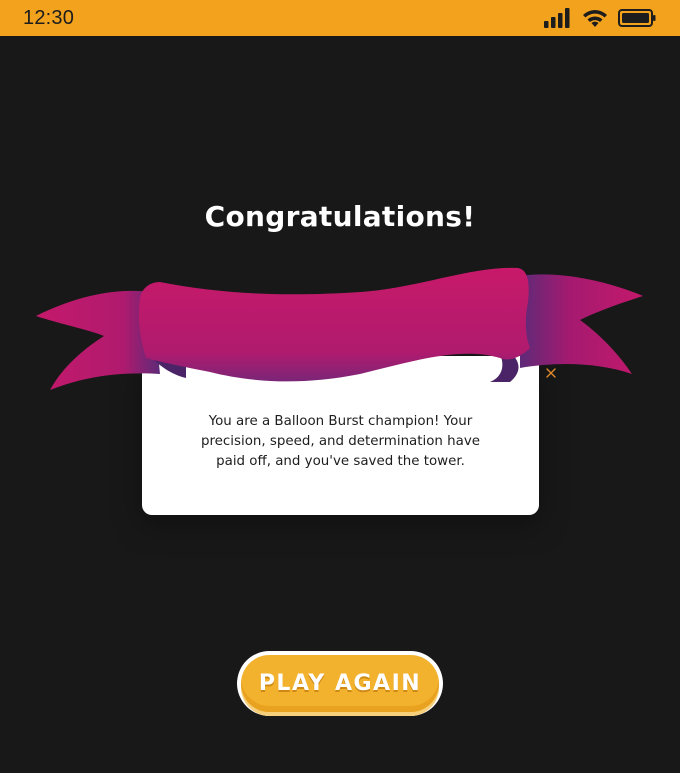  I want to click on status-icons, so click(600, 18).